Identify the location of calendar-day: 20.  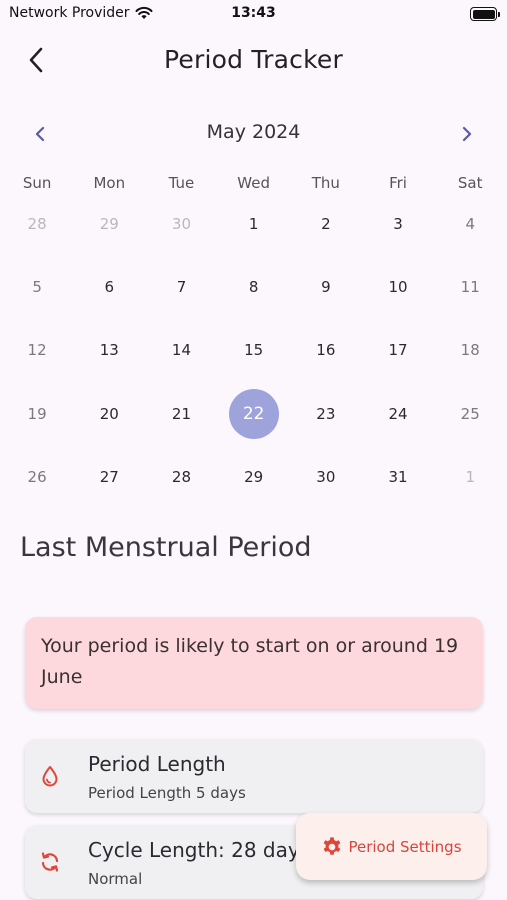
(109, 413).